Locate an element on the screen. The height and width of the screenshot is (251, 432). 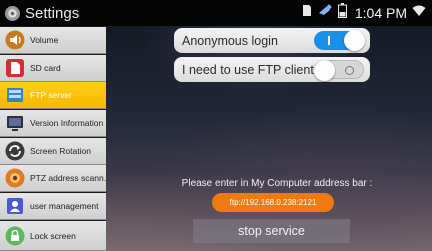
speaker-icon is located at coordinates (15, 40).